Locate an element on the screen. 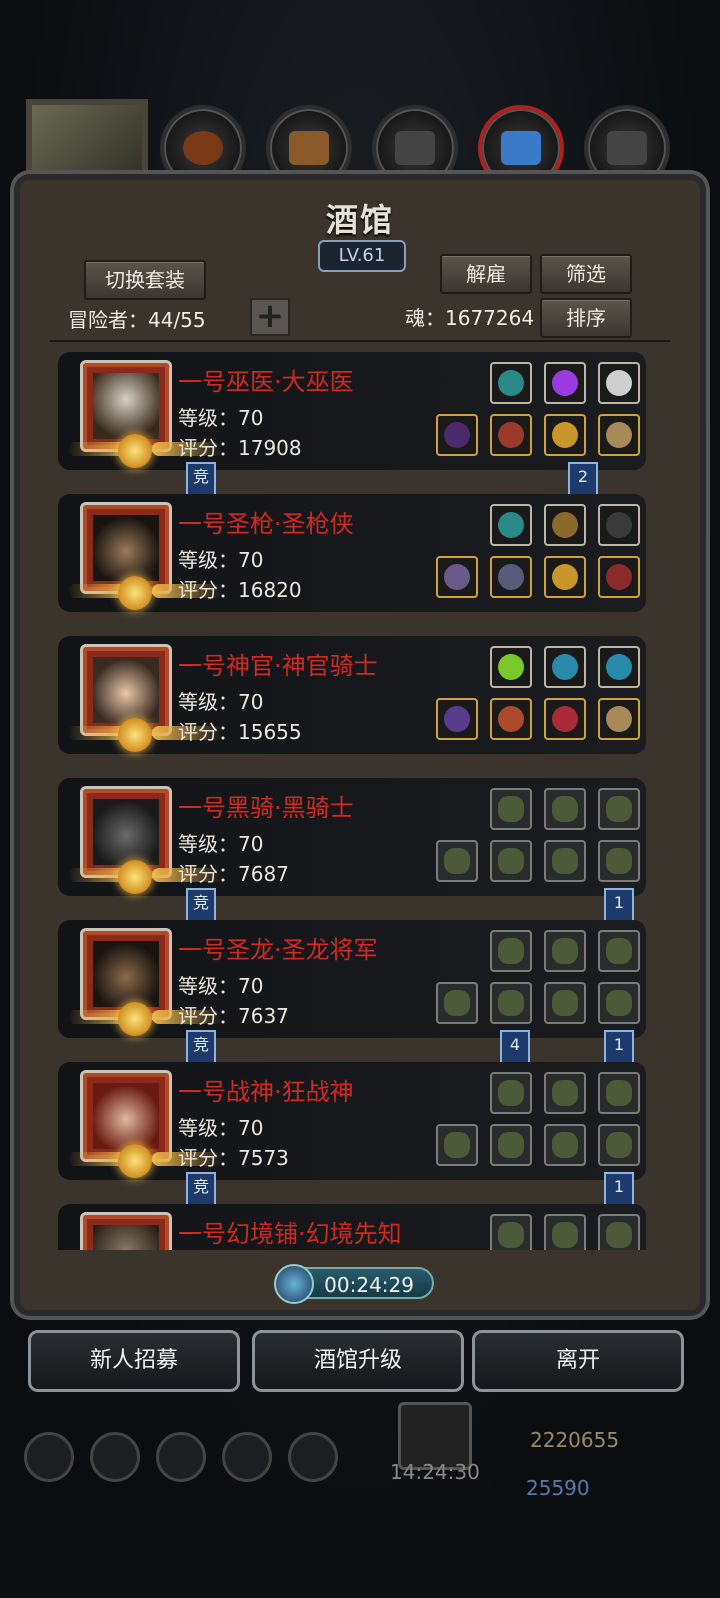 Image resolution: width=720 pixels, height=1598 pixels. ring-slot-icon is located at coordinates (565, 435).